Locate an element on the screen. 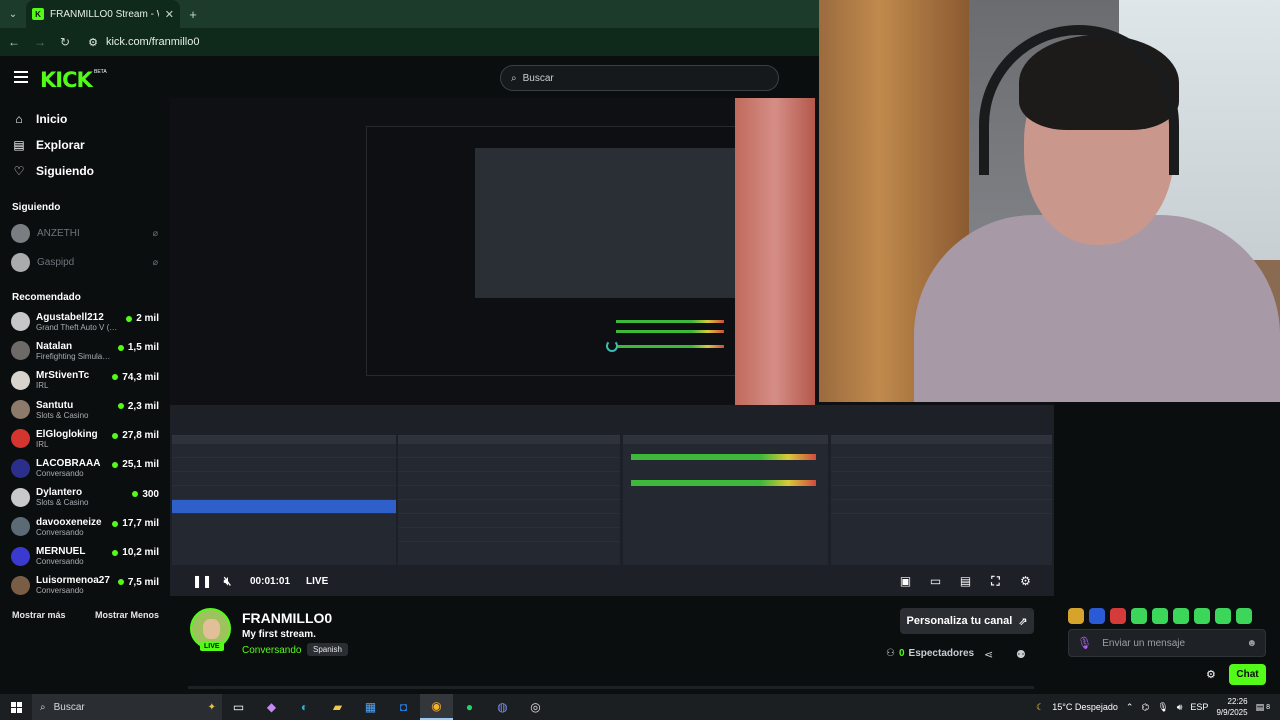 The height and width of the screenshot is (720, 1280). controls-panel is located at coordinates (941, 500).